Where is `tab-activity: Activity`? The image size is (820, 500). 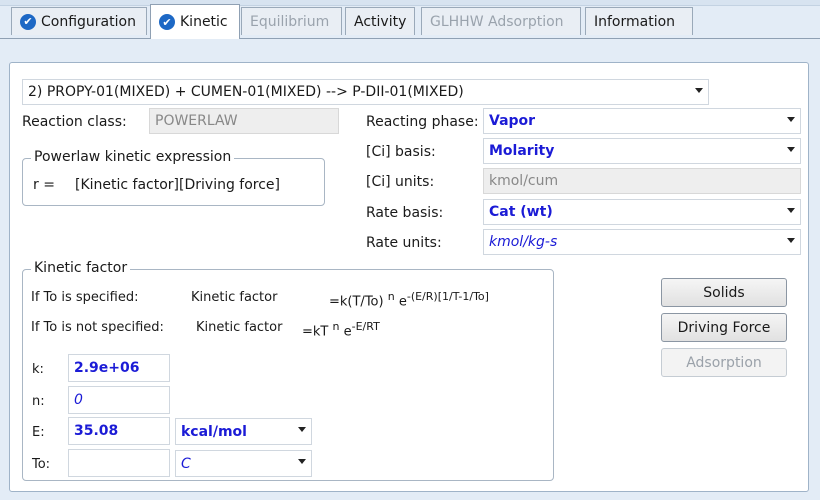
tab-activity: Activity is located at coordinates (380, 21).